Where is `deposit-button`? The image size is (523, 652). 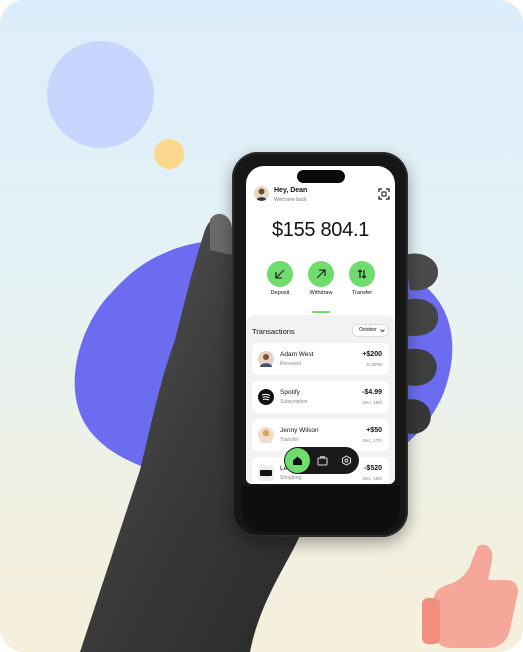 deposit-button is located at coordinates (280, 274).